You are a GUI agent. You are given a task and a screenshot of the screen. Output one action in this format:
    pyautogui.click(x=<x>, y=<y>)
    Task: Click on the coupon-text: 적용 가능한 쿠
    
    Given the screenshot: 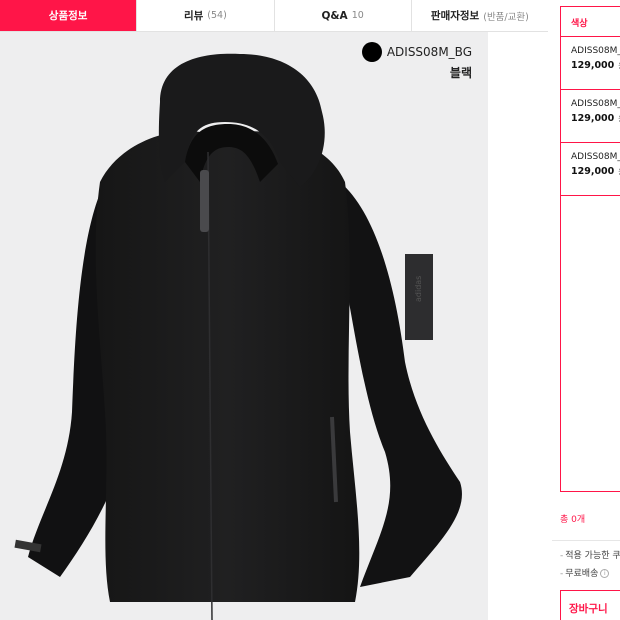 What is the action you would take?
    pyautogui.click(x=592, y=556)
    